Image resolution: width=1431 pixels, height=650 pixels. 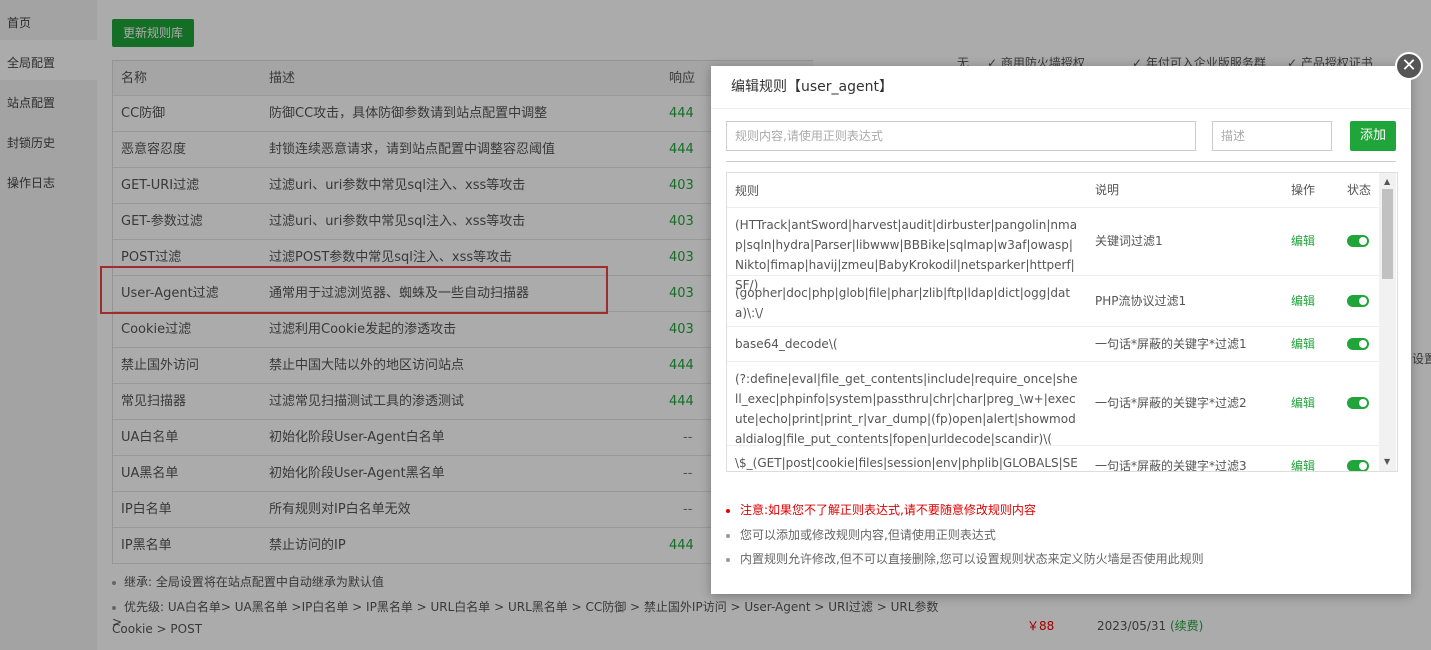 I want to click on dialog-note: 内置规则允许修改,但不可以直接删除,您可以设置规则状态来定义防火墙是否使用此规则, so click(x=965, y=558).